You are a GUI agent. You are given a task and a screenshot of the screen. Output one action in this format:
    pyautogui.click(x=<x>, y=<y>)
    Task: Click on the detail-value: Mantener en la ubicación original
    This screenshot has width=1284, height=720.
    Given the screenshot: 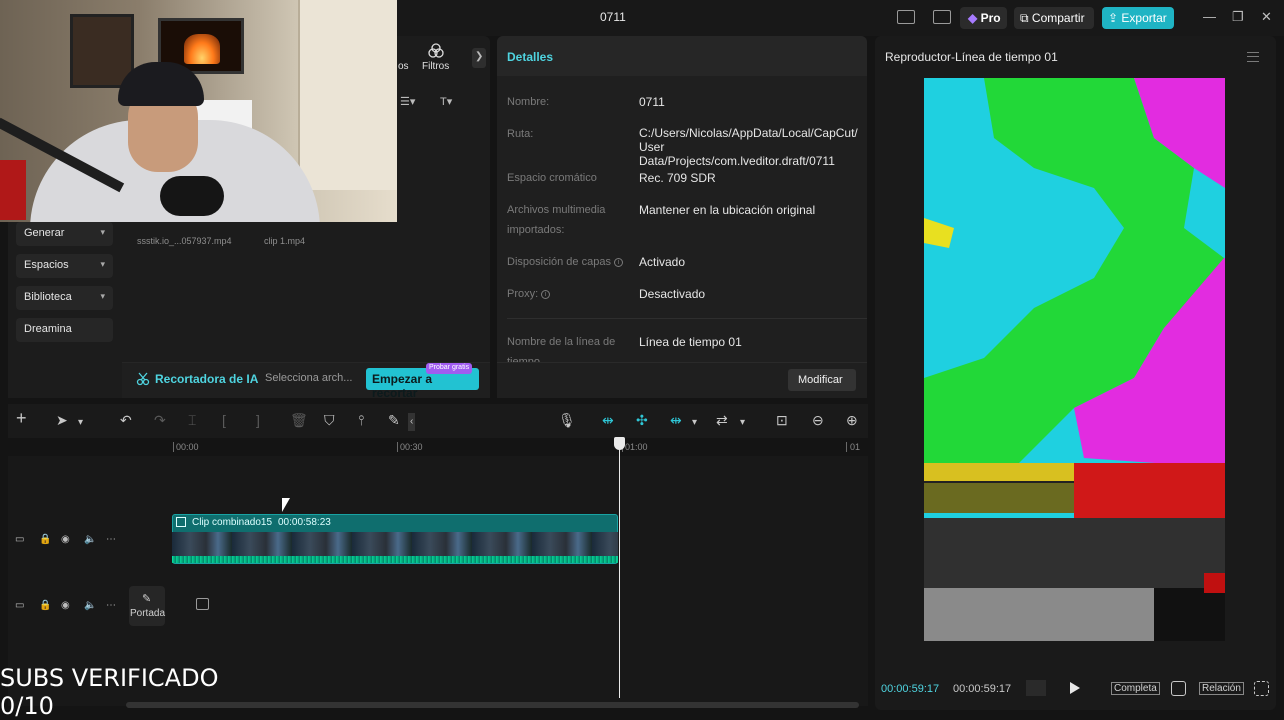 What is the action you would take?
    pyautogui.click(x=727, y=210)
    